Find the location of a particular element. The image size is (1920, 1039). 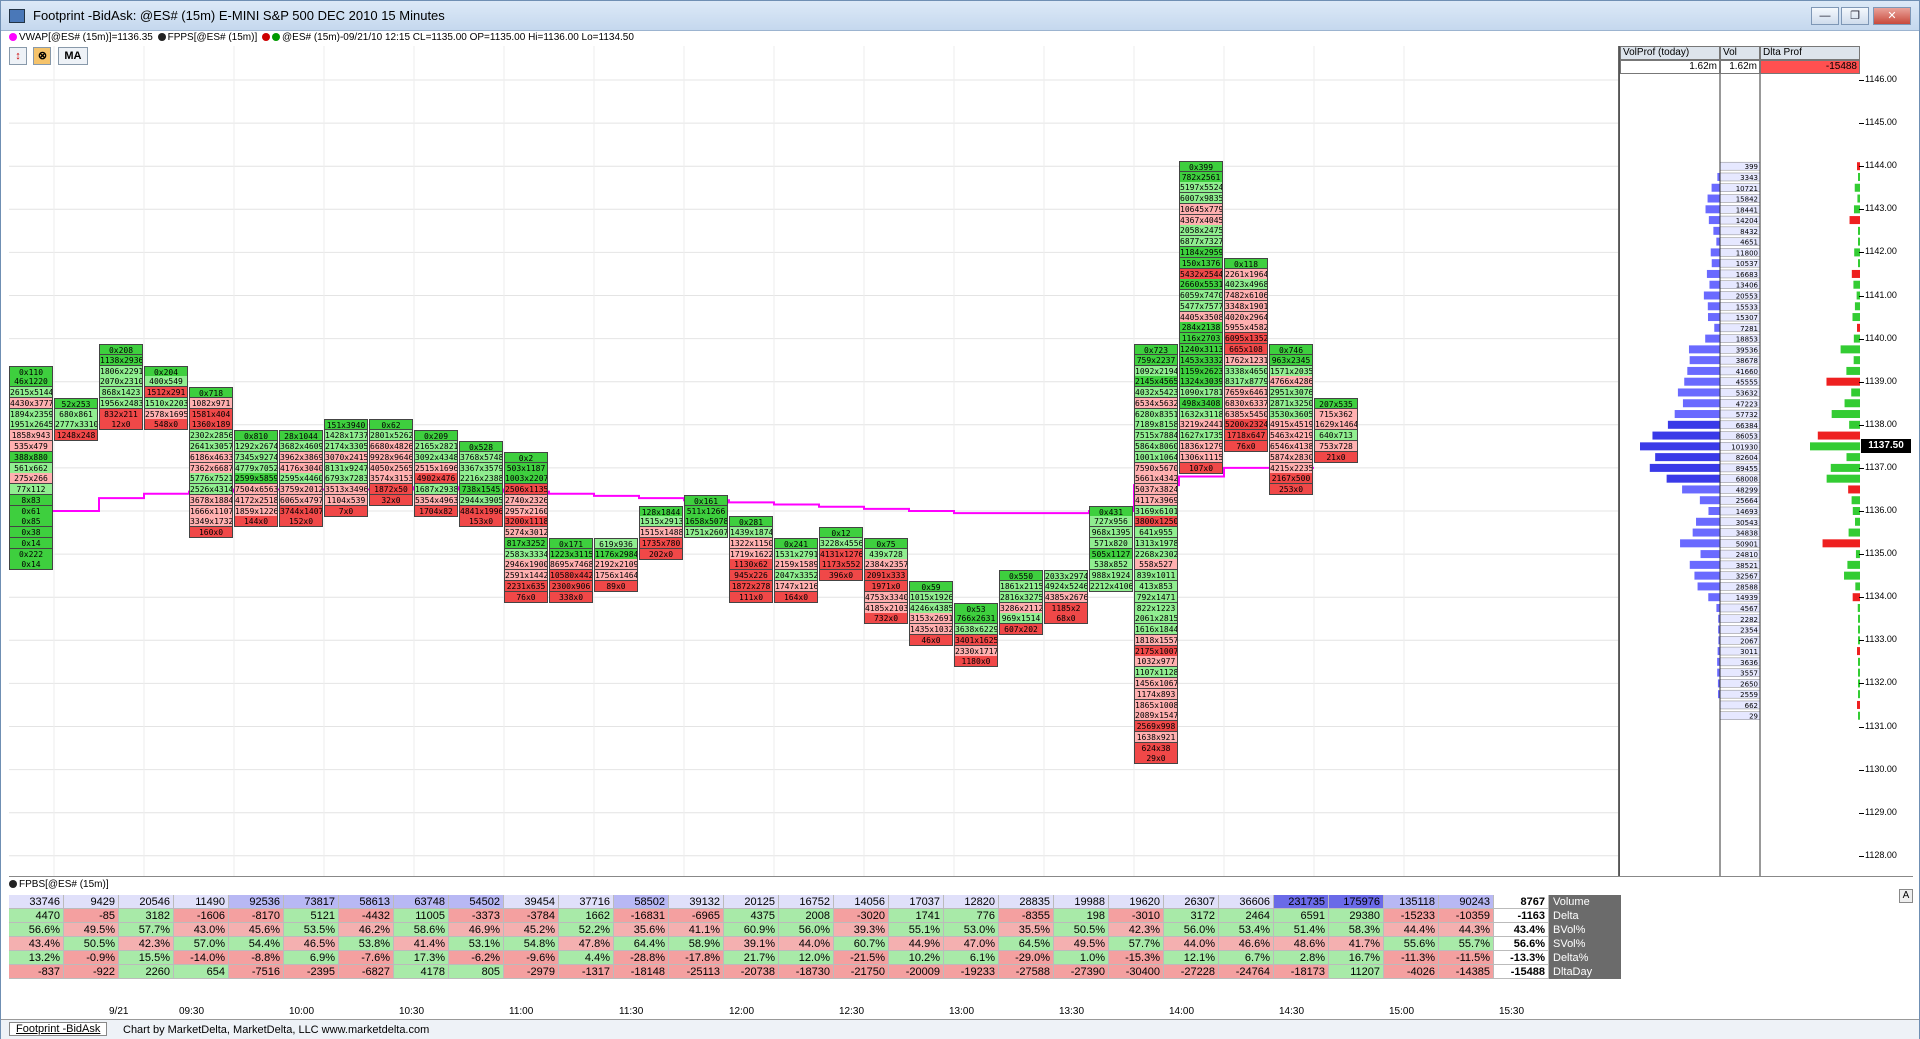

profile-label: 14939 is located at coordinates (1747, 598).